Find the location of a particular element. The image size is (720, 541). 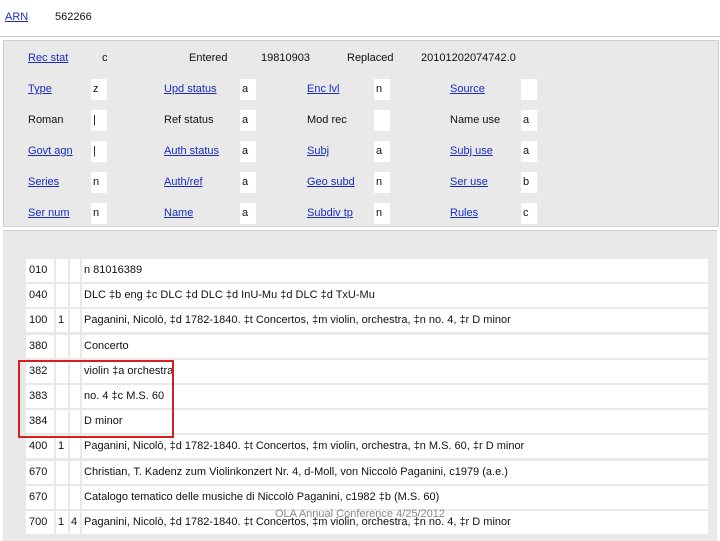

ser-use-label: Ser use is located at coordinates (469, 182).